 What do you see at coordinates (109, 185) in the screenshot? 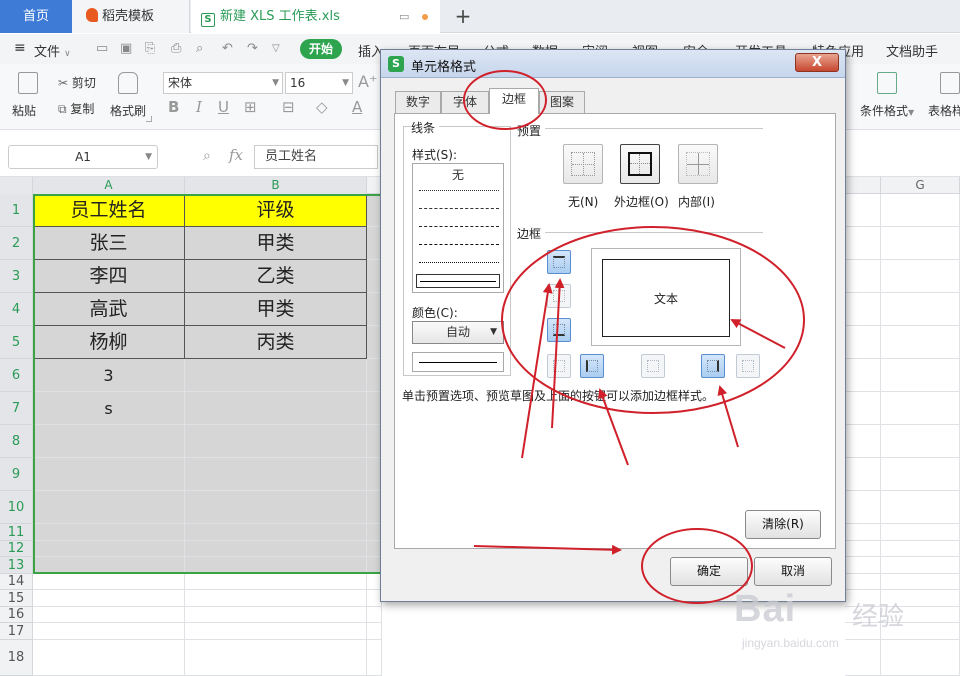
I see `column-header-a: A` at bounding box center [109, 185].